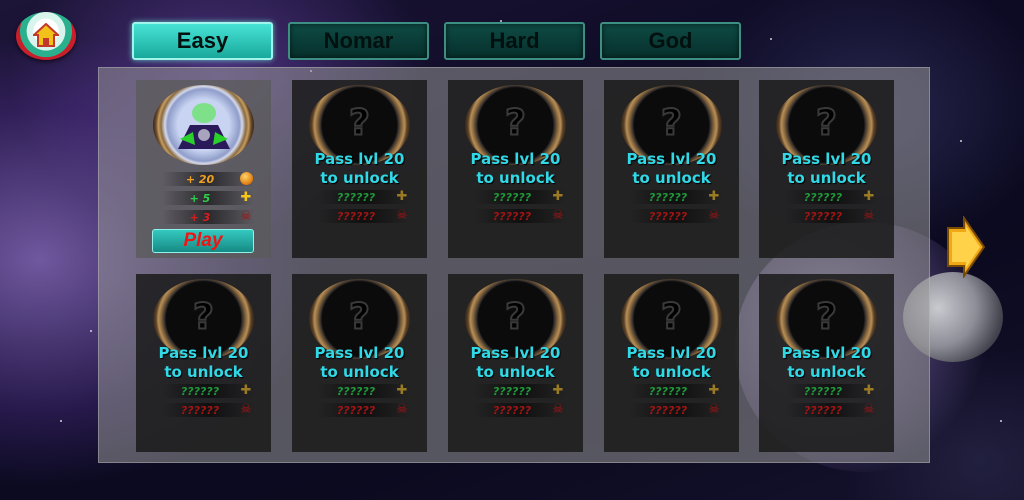 The height and width of the screenshot is (500, 1024). I want to click on tab-god: God, so click(670, 41).